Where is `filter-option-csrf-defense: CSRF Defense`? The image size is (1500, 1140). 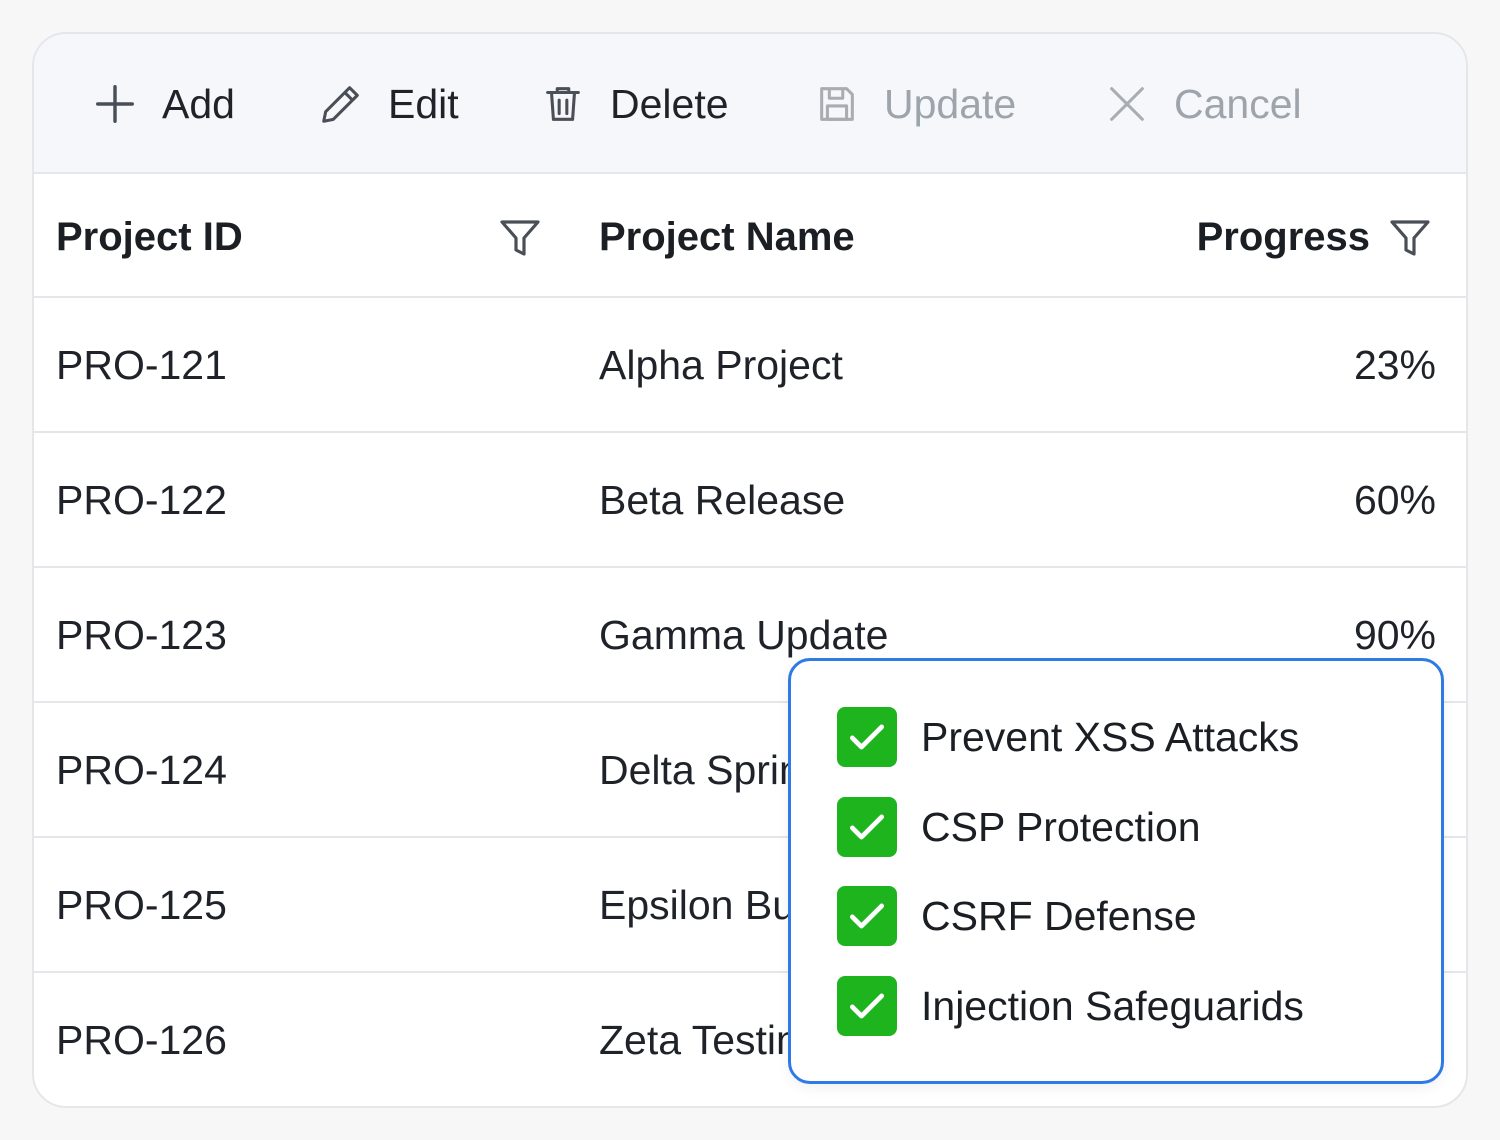 filter-option-csrf-defense: CSRF Defense is located at coordinates (1017, 916).